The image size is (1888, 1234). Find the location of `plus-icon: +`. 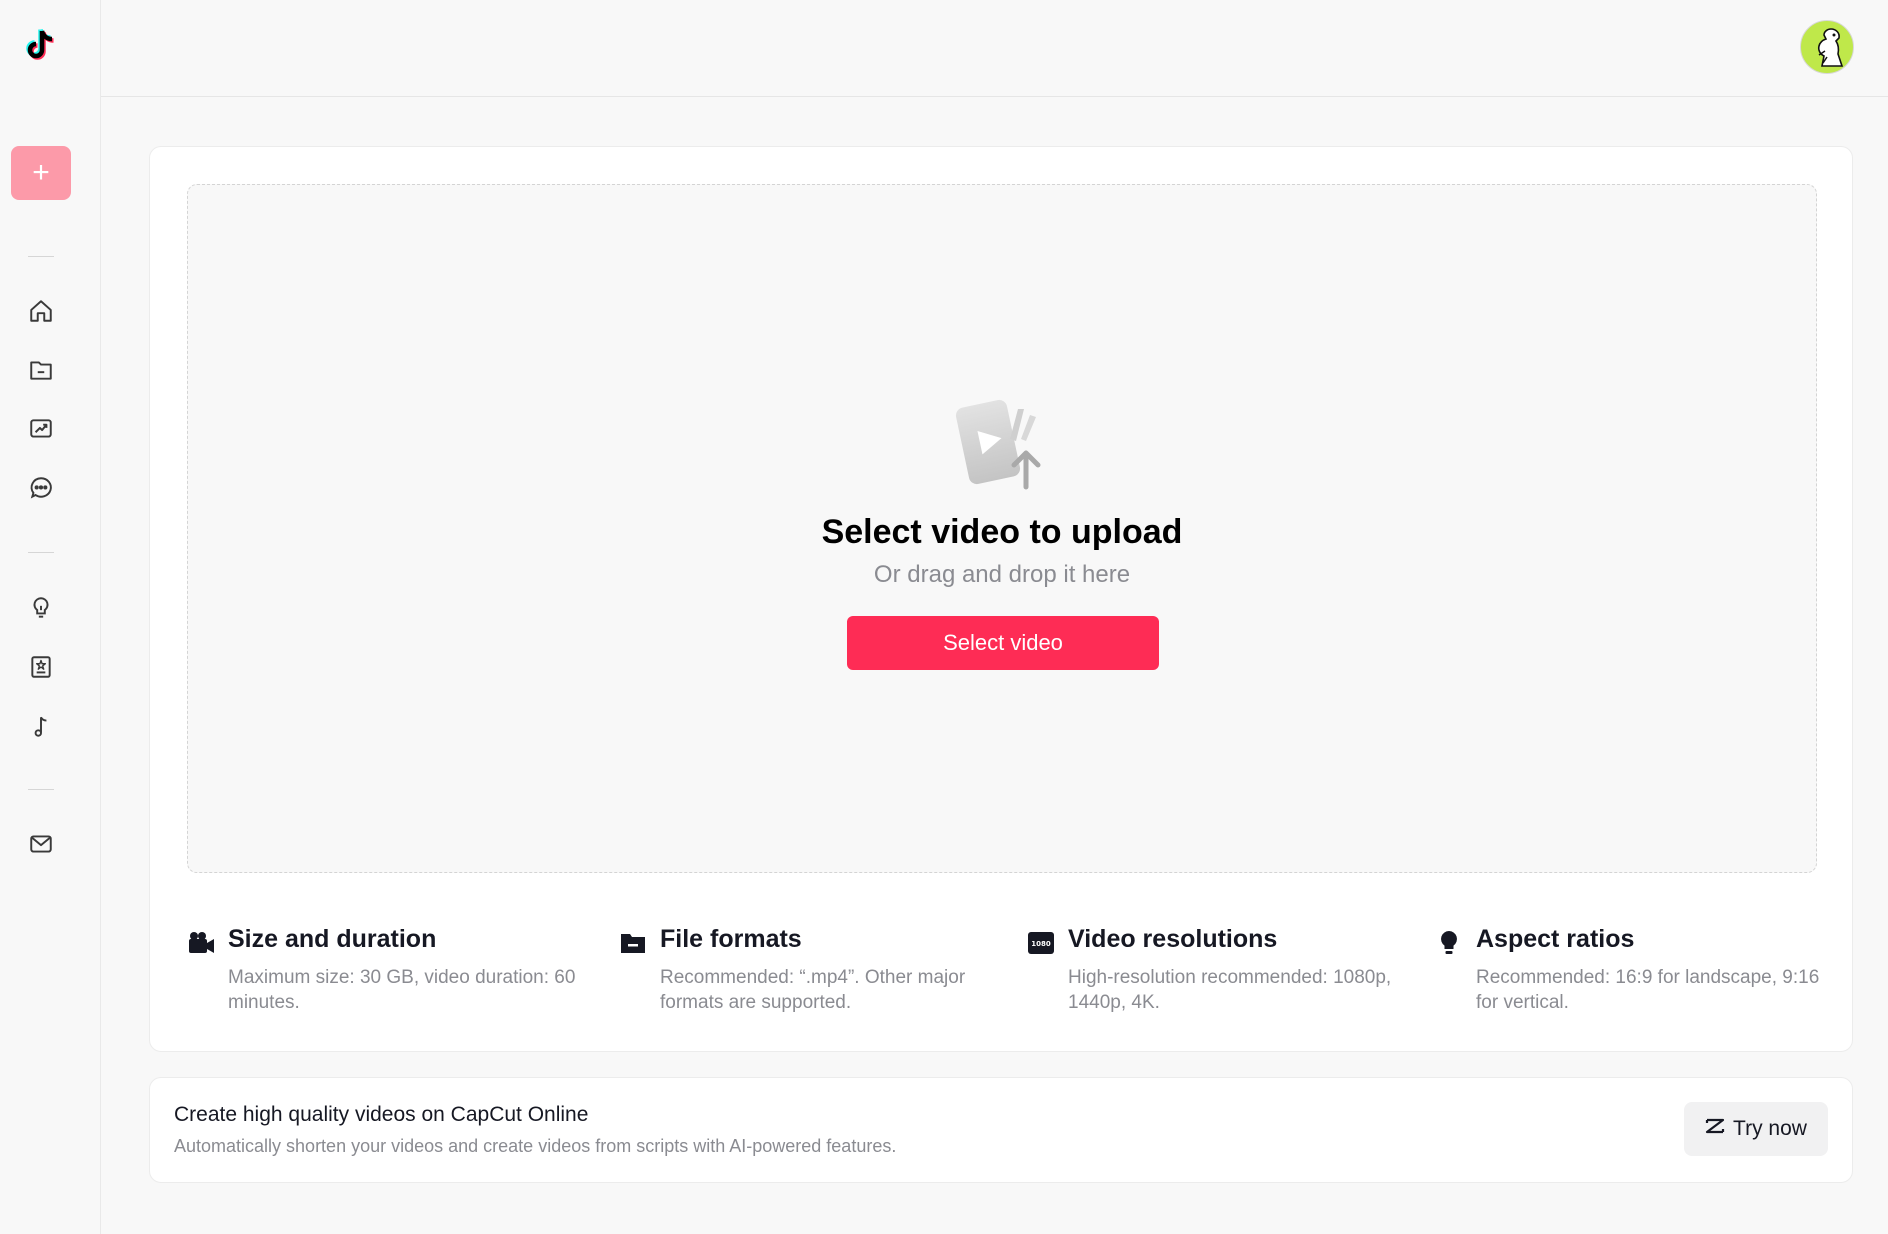

plus-icon: + is located at coordinates (41, 172).